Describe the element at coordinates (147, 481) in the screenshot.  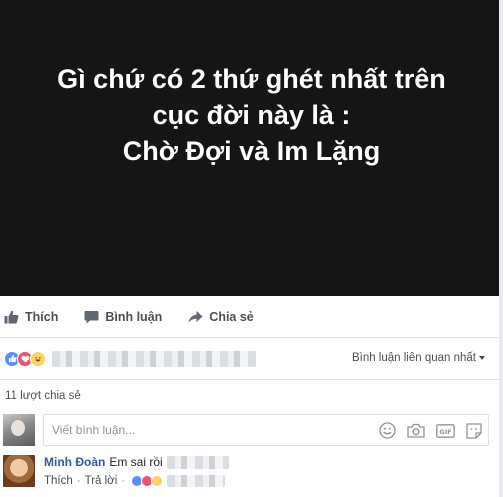
I see `comment-reaction-icons` at that location.